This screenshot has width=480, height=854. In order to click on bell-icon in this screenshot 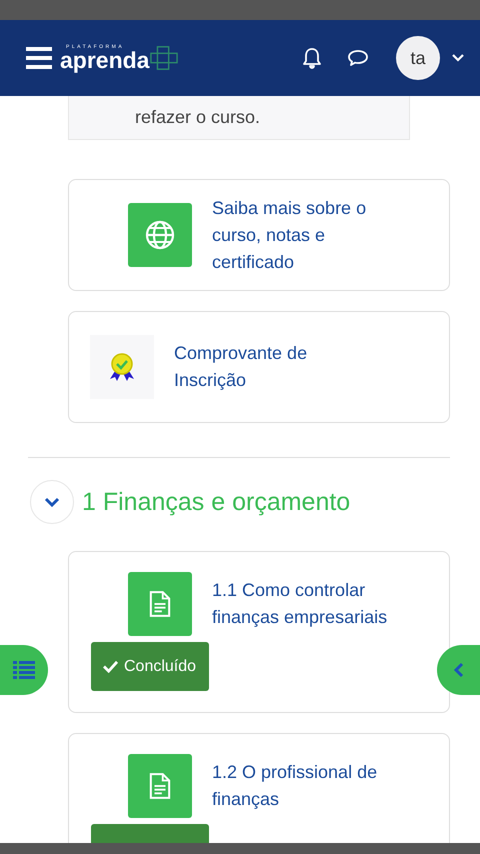, I will do `click(312, 58)`.